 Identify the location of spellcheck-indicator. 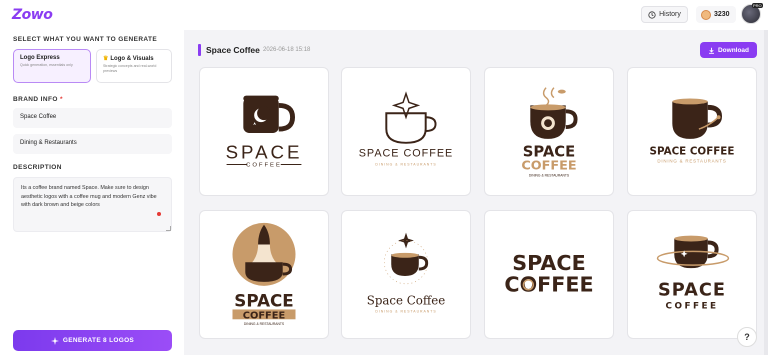
(159, 214).